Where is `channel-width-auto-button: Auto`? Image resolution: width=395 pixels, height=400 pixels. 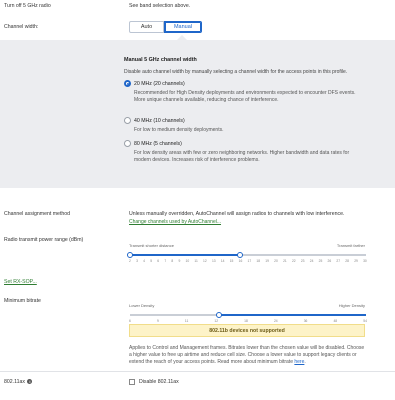 channel-width-auto-button: Auto is located at coordinates (146, 27).